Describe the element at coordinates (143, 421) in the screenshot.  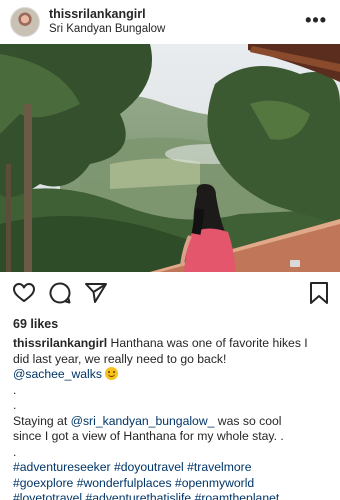
I see `mention-link: @sri_kandyan_bungalow_` at that location.